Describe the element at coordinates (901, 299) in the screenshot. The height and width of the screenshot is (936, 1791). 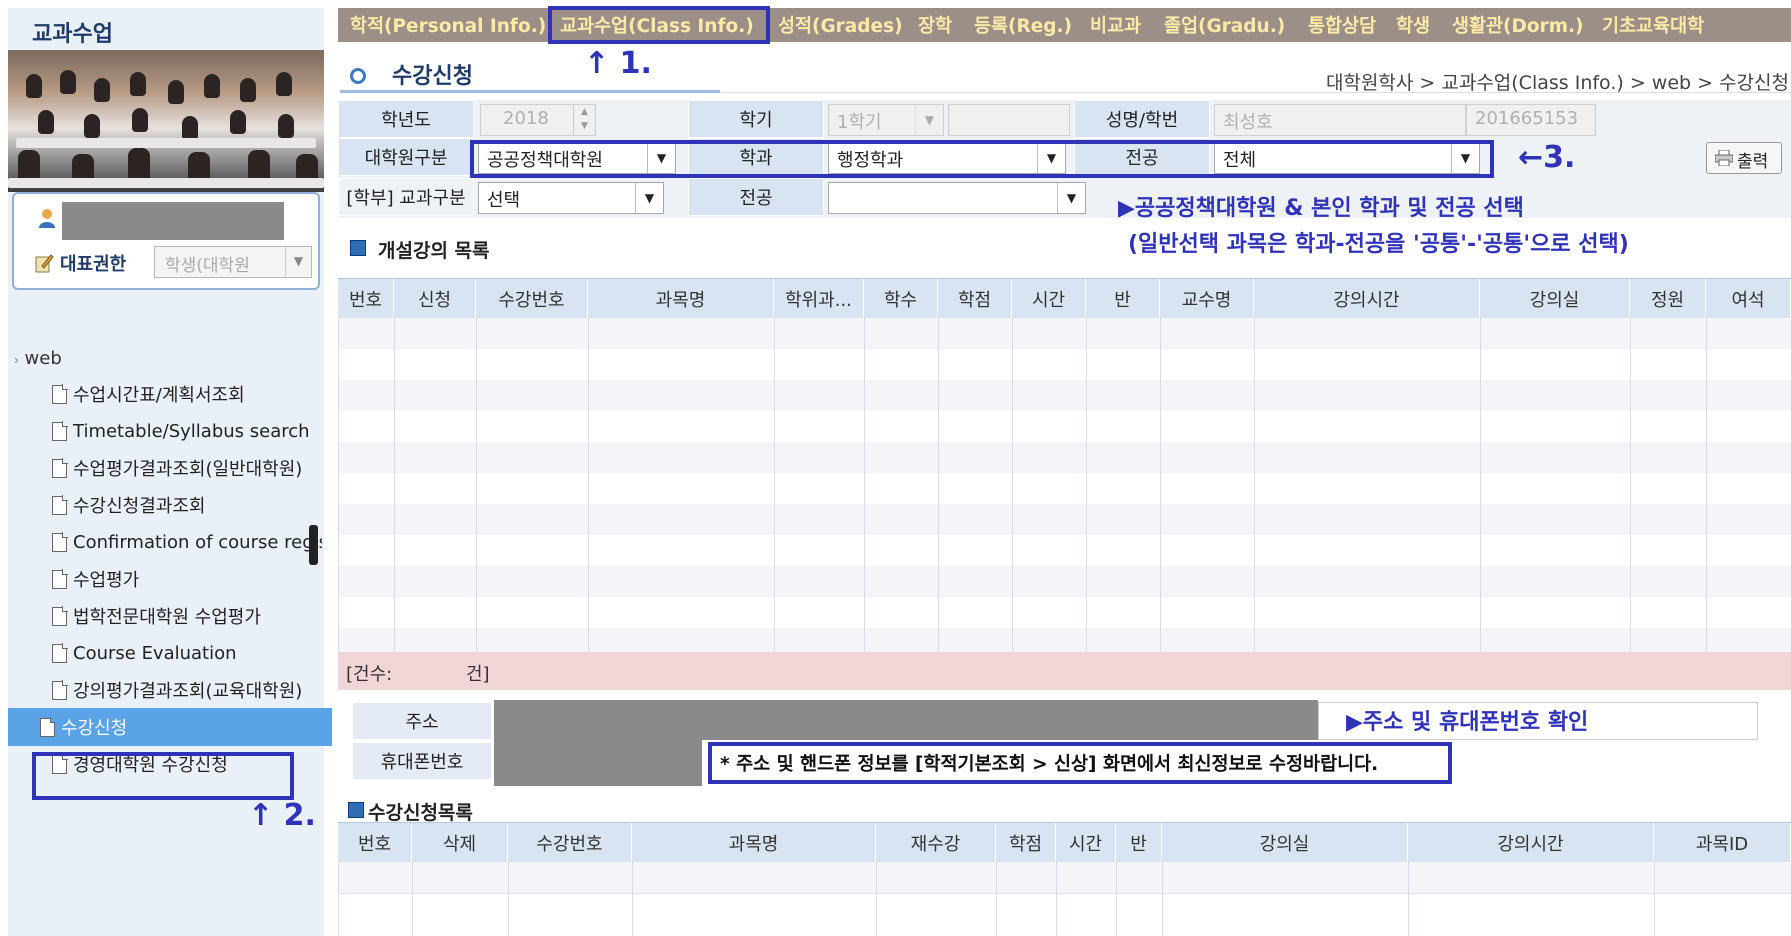
I see `col-course-code: 학수` at that location.